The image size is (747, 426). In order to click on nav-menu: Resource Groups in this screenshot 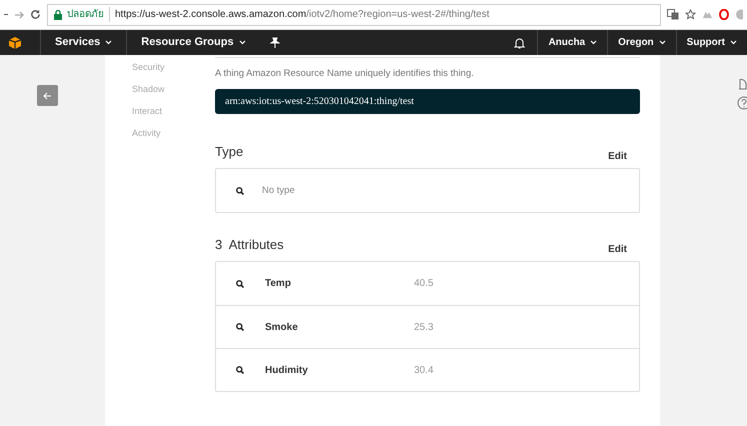, I will do `click(193, 42)`.